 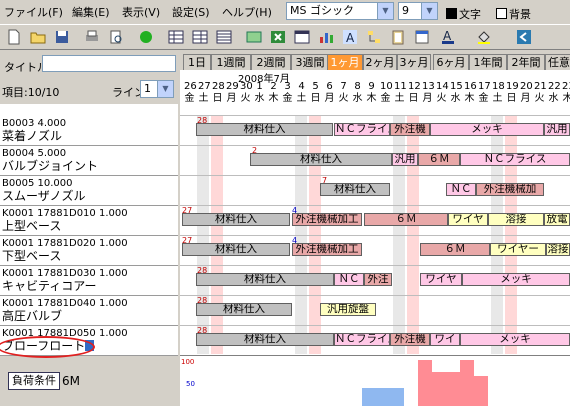 What do you see at coordinates (329, 86) in the screenshot?
I see `day-number: 6` at bounding box center [329, 86].